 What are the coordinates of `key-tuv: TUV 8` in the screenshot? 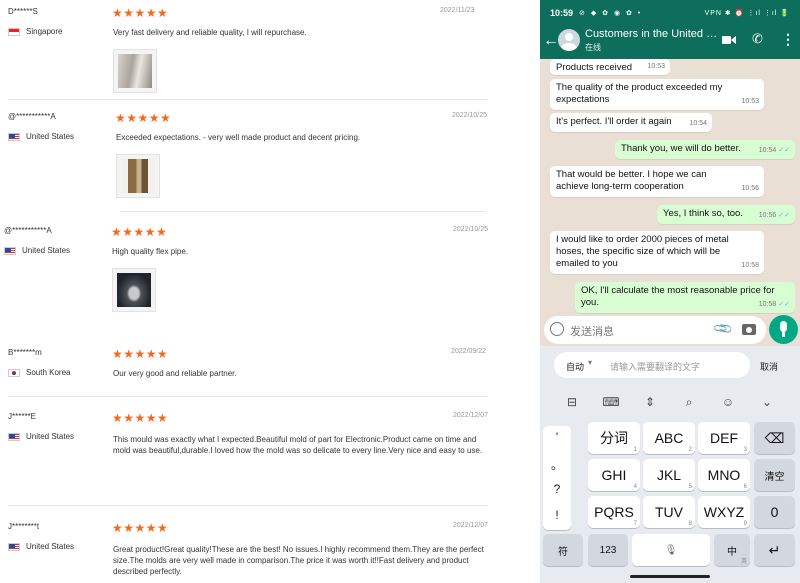 It's located at (669, 512).